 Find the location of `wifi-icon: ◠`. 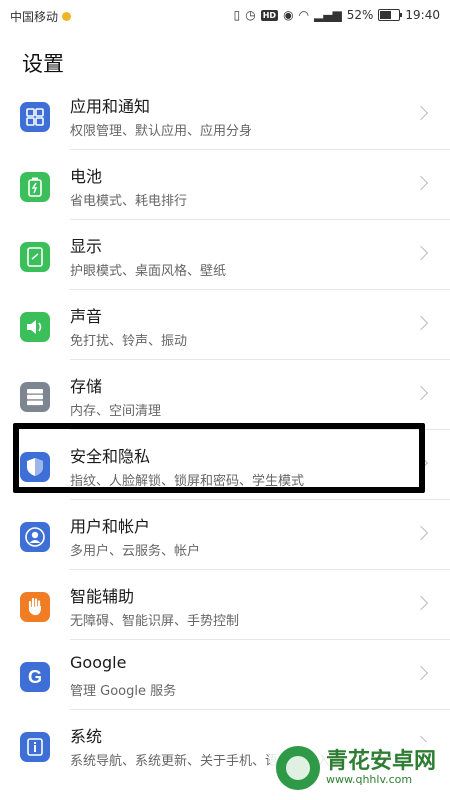

wifi-icon: ◠ is located at coordinates (304, 15).